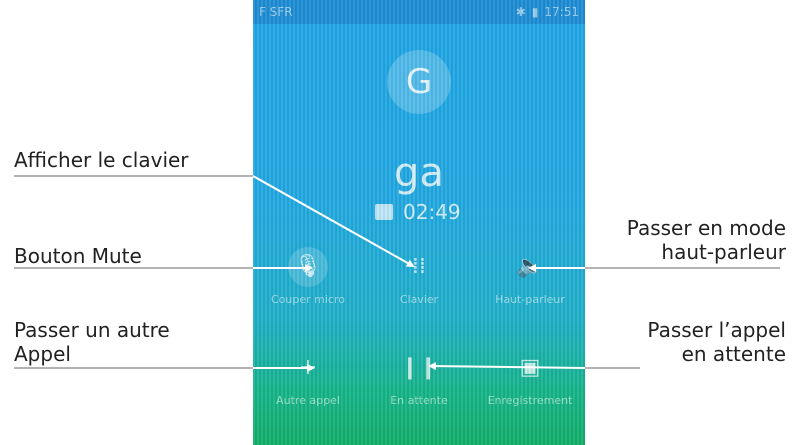 The width and height of the screenshot is (794, 445). What do you see at coordinates (706, 228) in the screenshot?
I see `annotation-speaker-line1: Passer en mode` at bounding box center [706, 228].